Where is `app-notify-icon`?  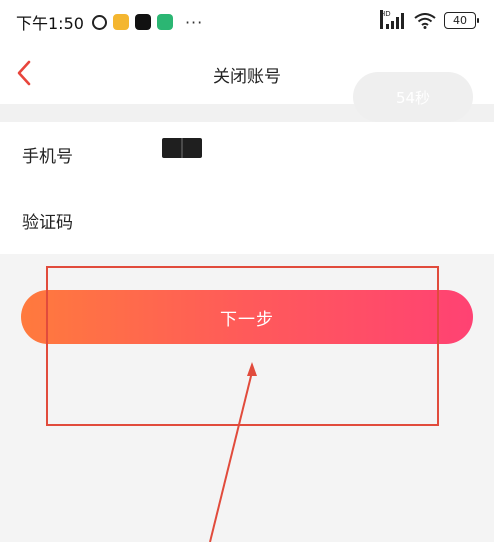 app-notify-icon is located at coordinates (120, 22).